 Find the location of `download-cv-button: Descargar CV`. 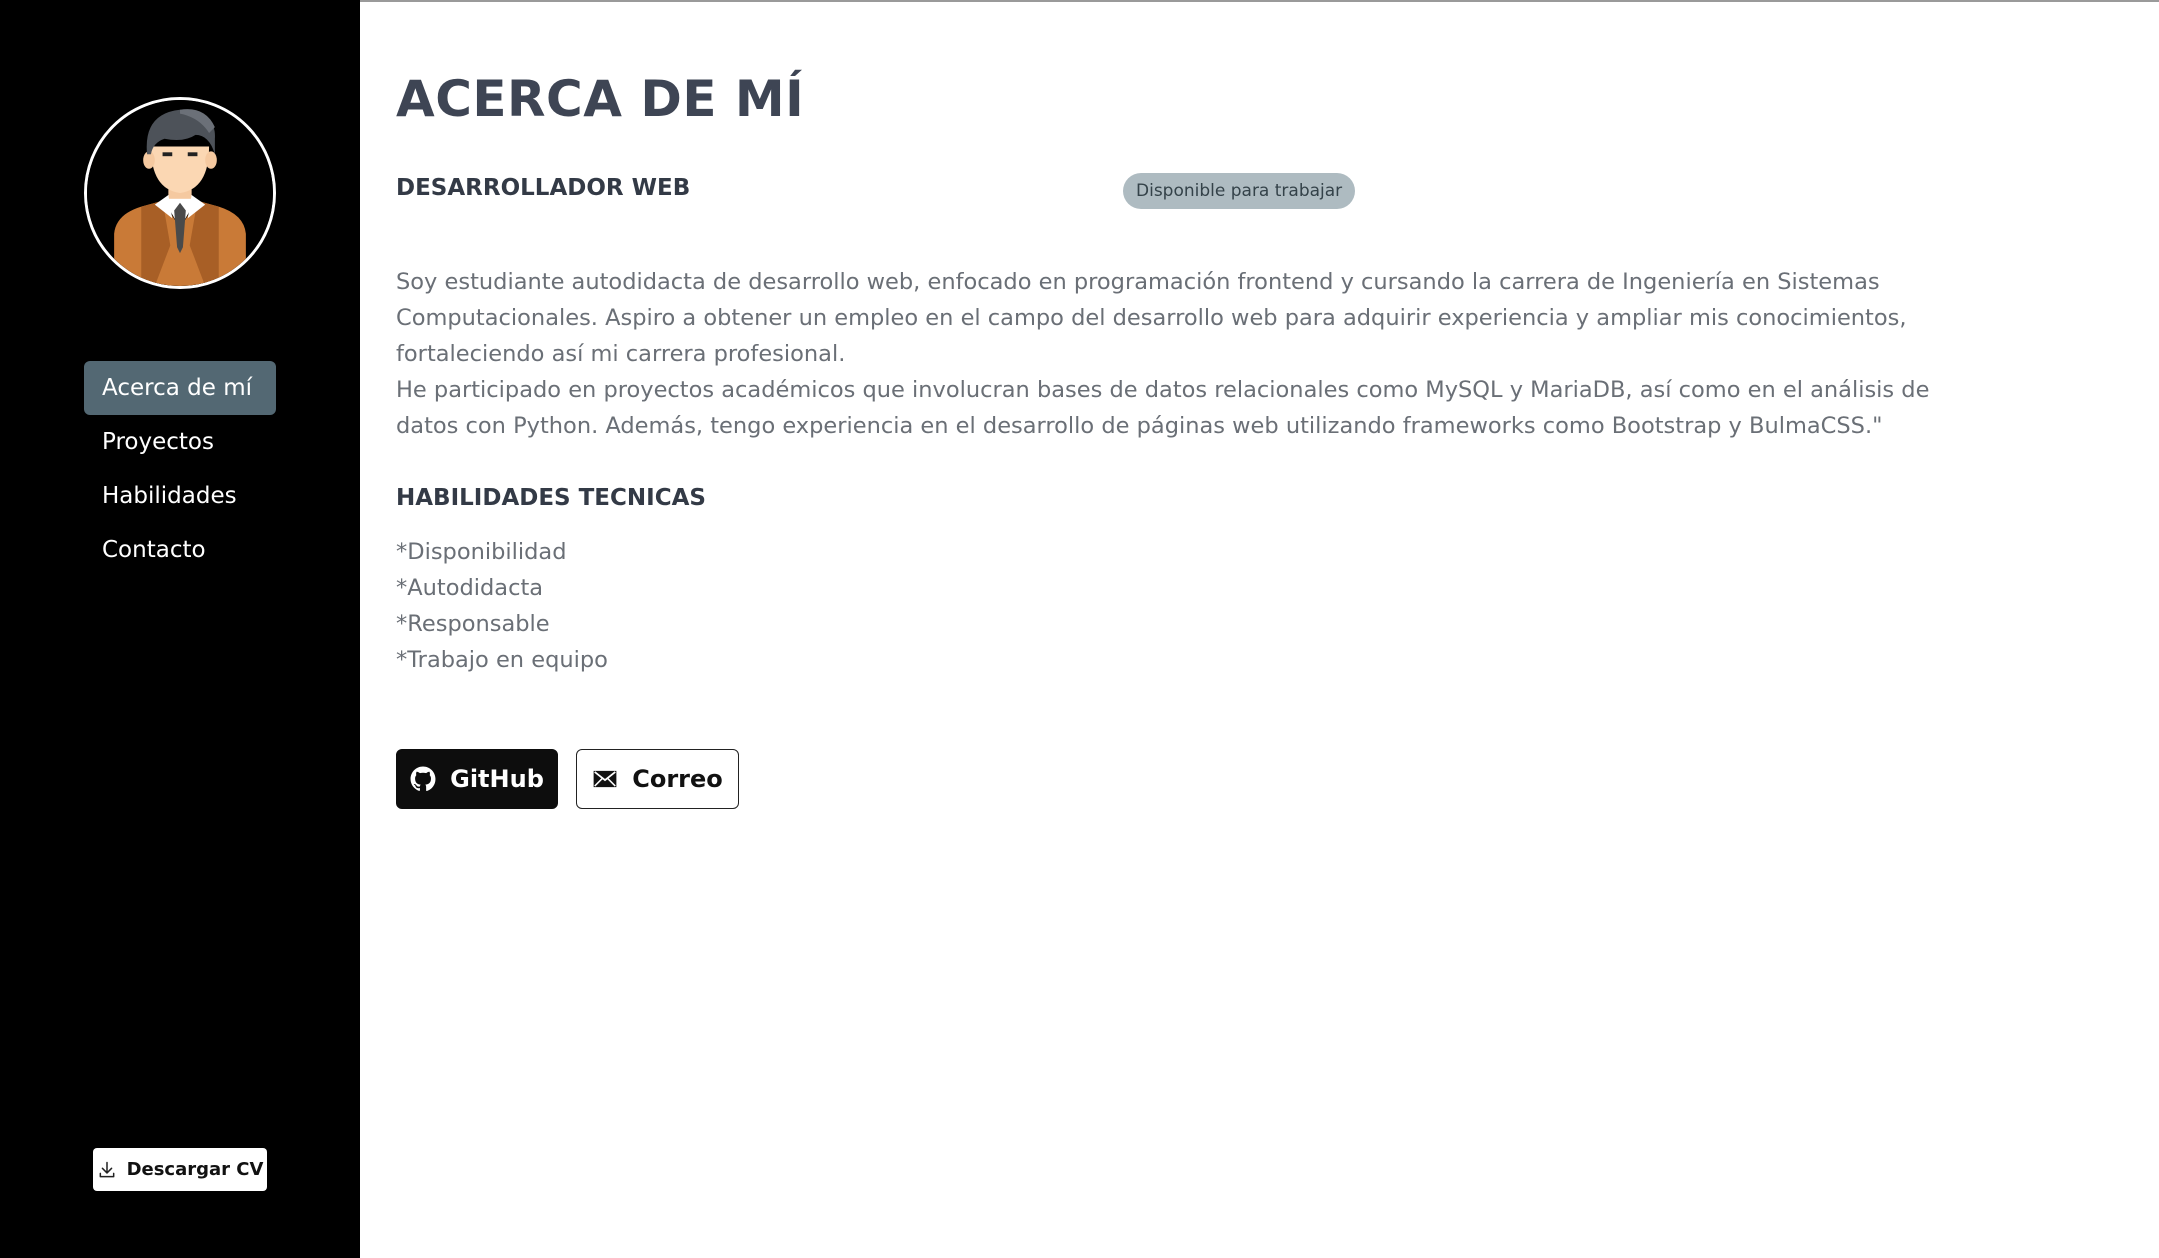

download-cv-button: Descargar CV is located at coordinates (180, 1169).